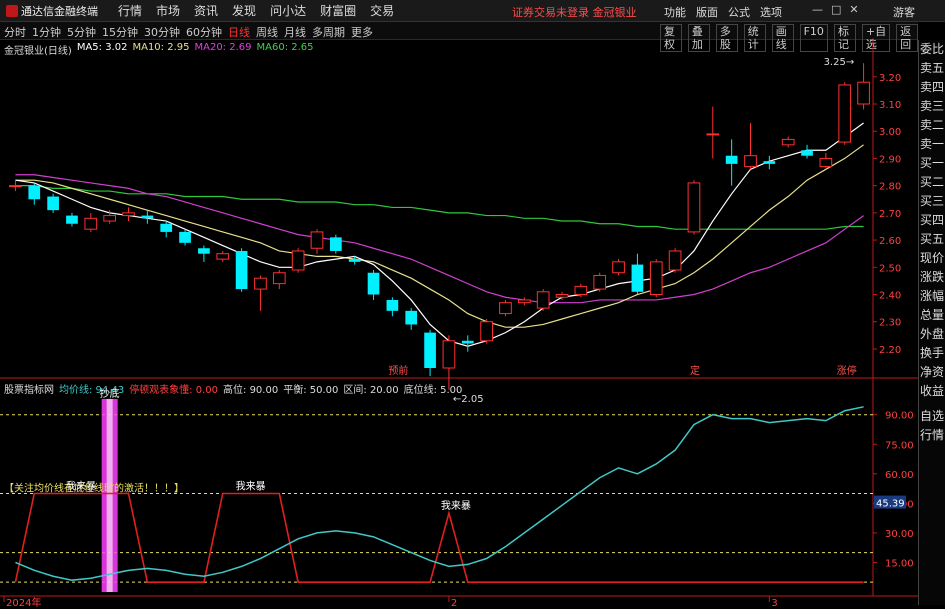  I want to click on quote-field-16: 换手, so click(932, 353).